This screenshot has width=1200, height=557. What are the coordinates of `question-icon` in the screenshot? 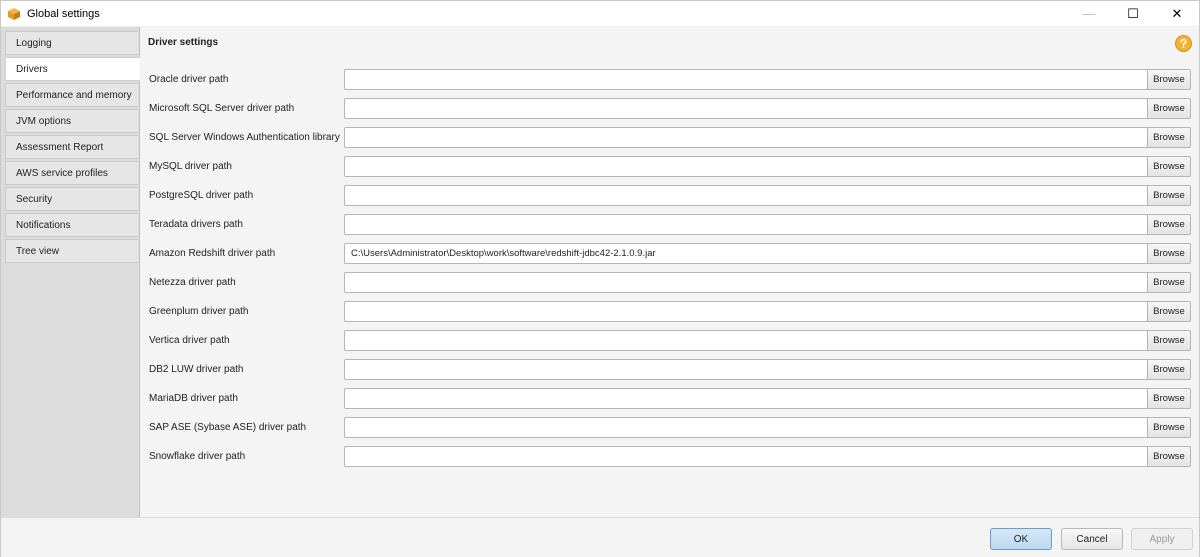 It's located at (1183, 43).